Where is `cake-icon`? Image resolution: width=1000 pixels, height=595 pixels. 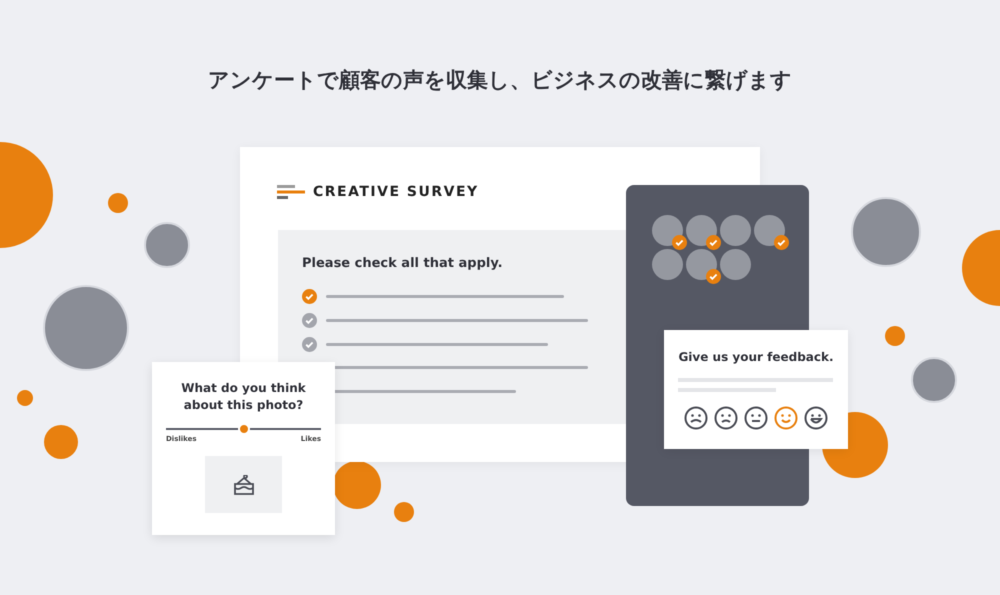 cake-icon is located at coordinates (243, 484).